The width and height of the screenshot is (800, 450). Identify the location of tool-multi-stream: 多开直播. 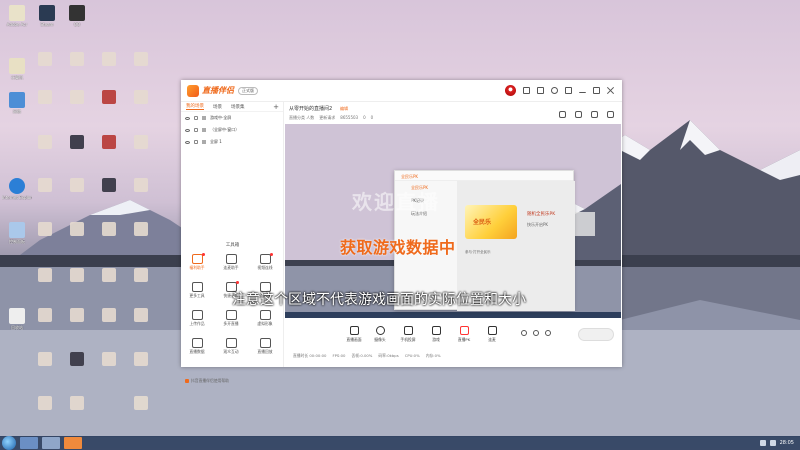
(231, 318).